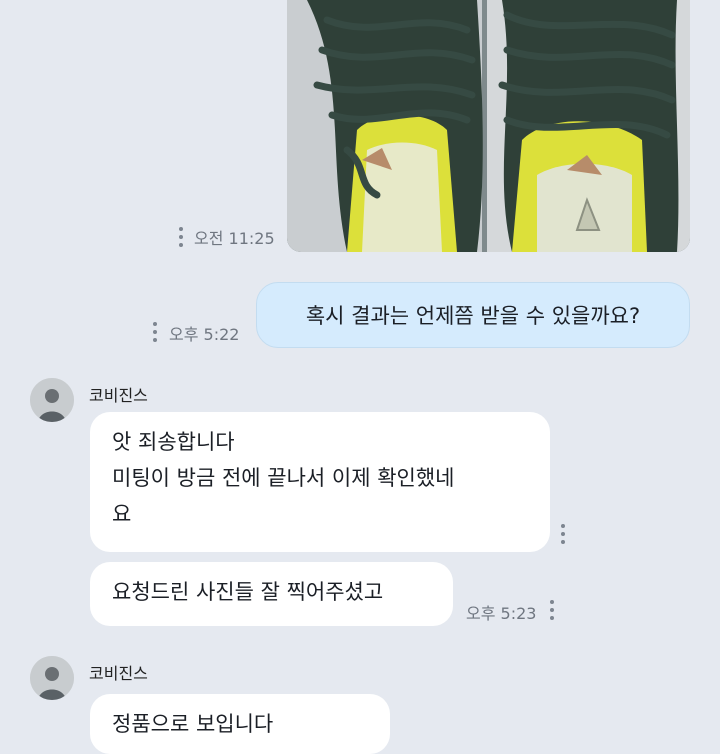 The width and height of the screenshot is (720, 754). What do you see at coordinates (283, 478) in the screenshot?
I see `message-line: 미팅이 방금 전에 끝나서 이제 확인했네` at bounding box center [283, 478].